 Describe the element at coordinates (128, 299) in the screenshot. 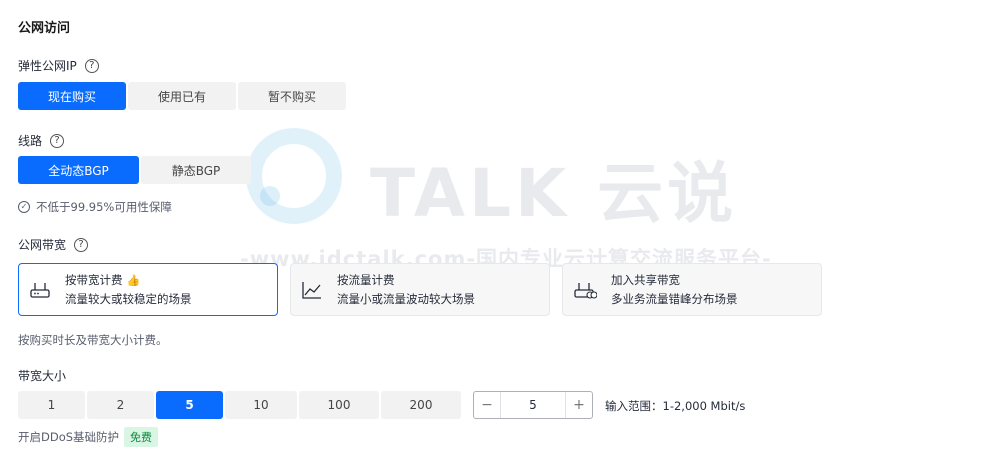

I see `card-desc: 流量较大或较稳定的场景` at that location.